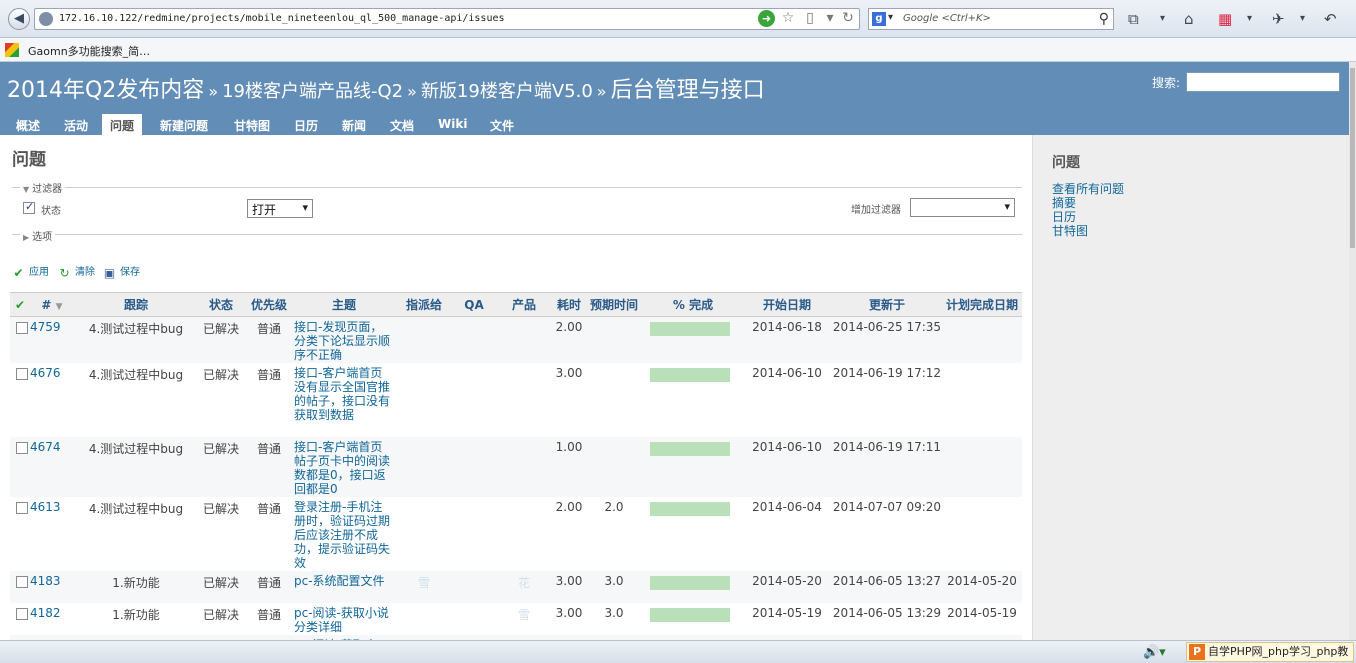 This screenshot has width=1356, height=663. Describe the element at coordinates (52, 467) in the screenshot. I see `cell-id: 4674` at that location.